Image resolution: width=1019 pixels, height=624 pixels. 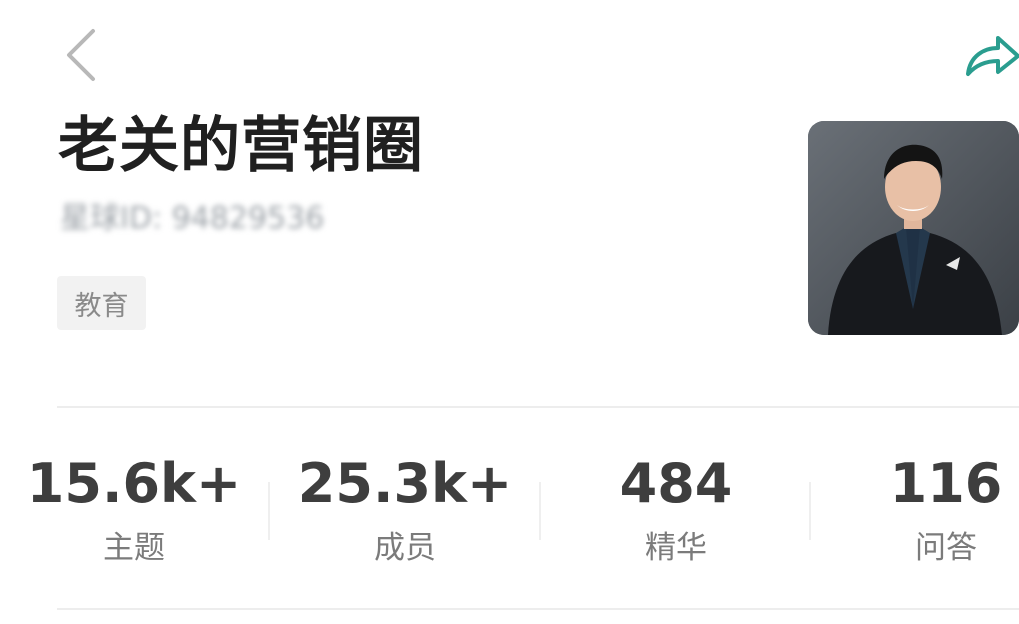 I want to click on back-button, so click(x=80, y=55).